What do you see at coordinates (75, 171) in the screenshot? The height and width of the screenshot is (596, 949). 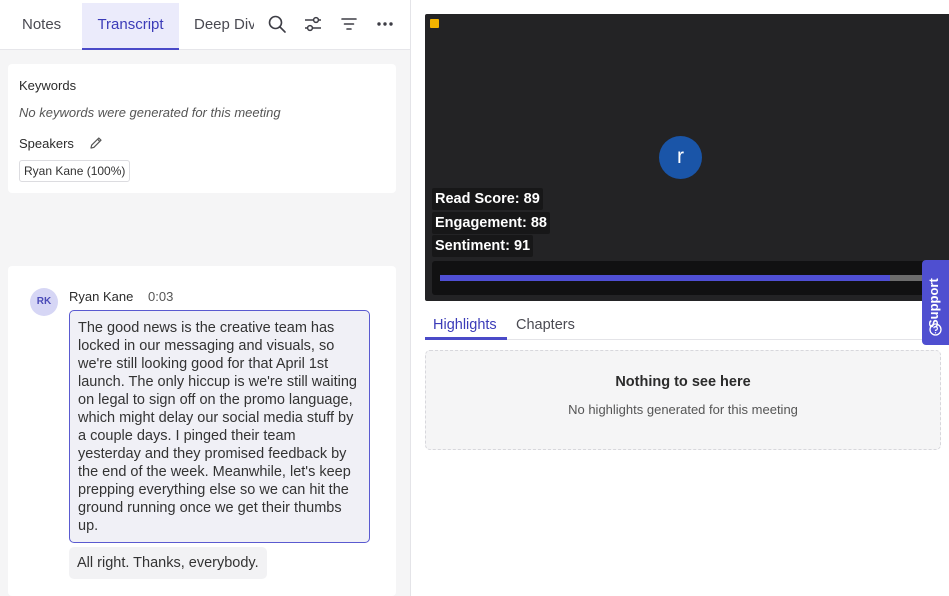 I see `speaker-chip: Ryan Kane (100%)` at bounding box center [75, 171].